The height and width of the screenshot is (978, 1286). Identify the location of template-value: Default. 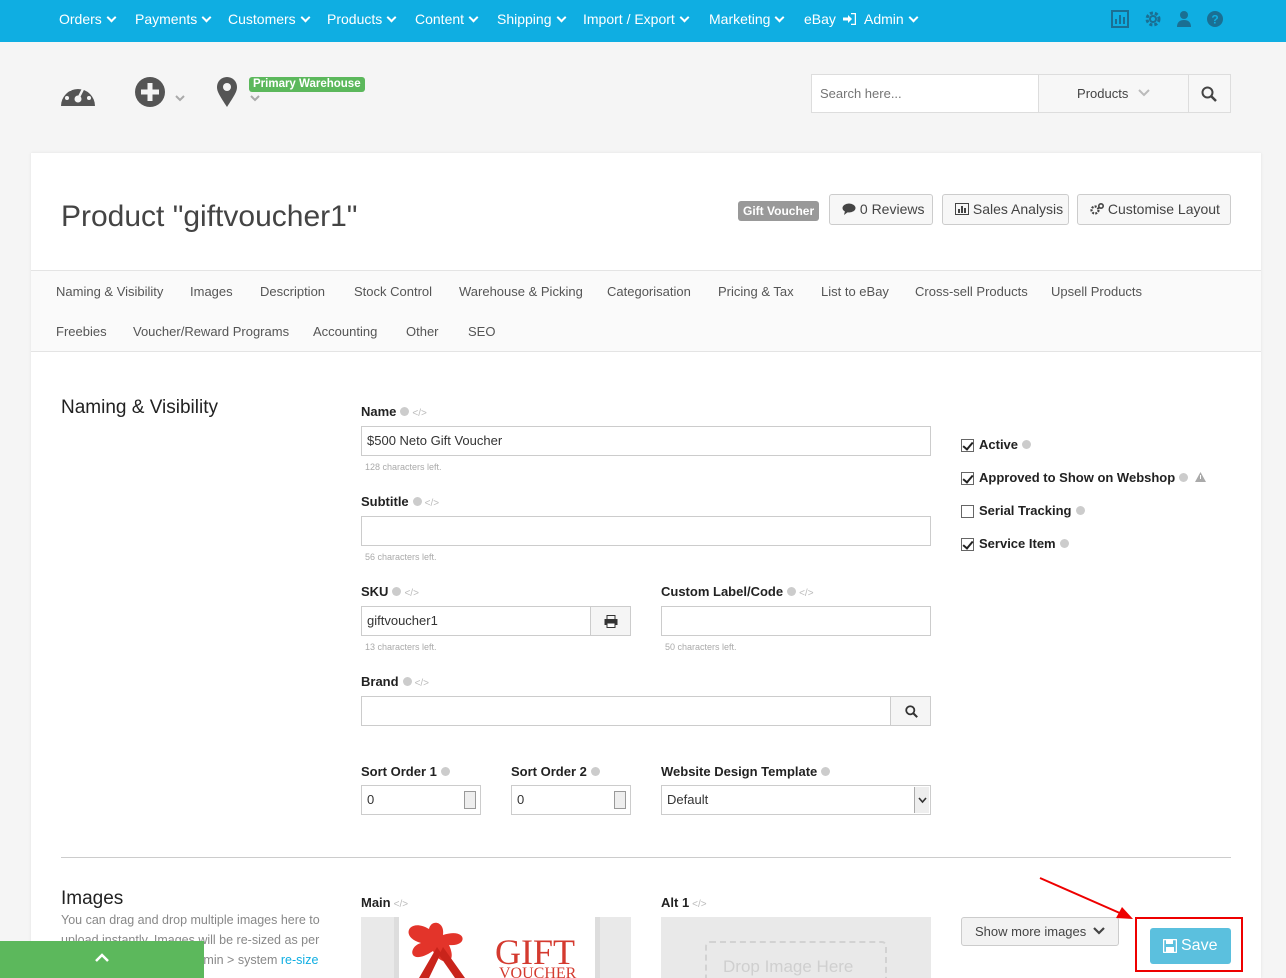
(688, 799).